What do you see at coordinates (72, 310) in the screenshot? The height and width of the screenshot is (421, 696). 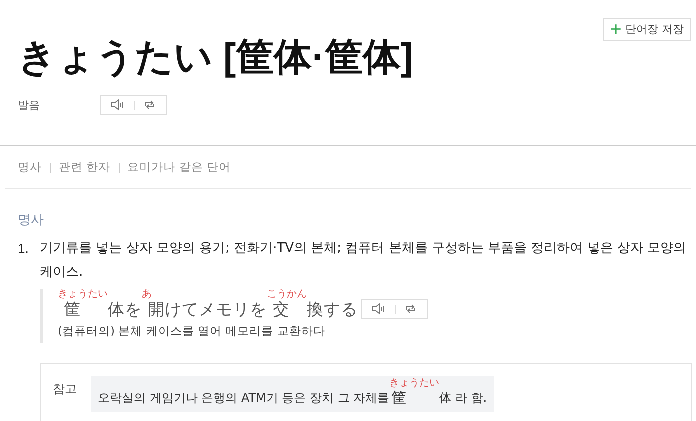 I see `example-text: 筐` at bounding box center [72, 310].